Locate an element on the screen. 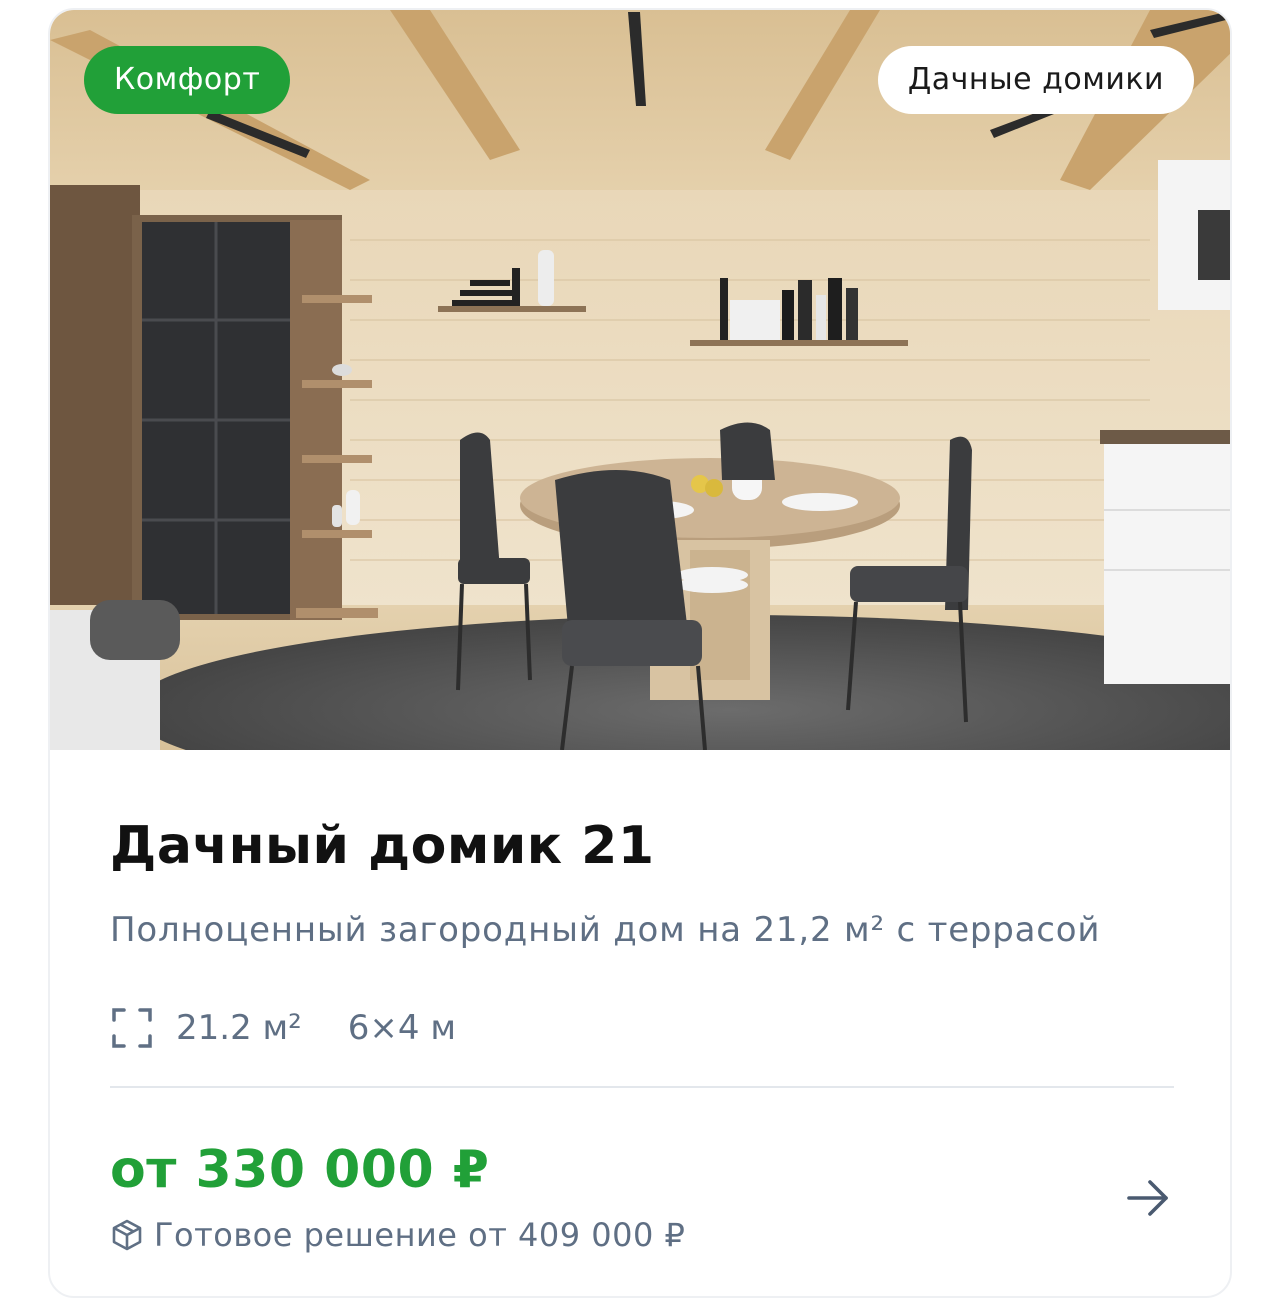  open-details-button is located at coordinates (1148, 1198).